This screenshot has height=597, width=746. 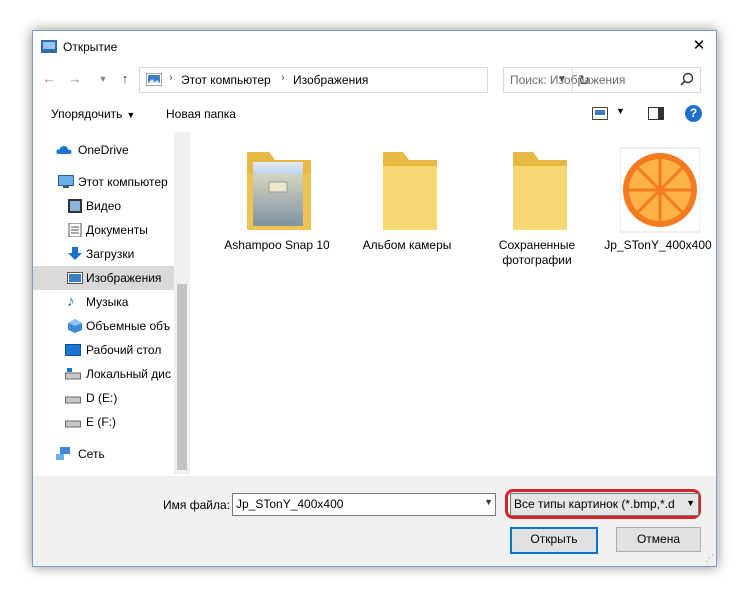 I want to click on back-button: ←, so click(x=49, y=79).